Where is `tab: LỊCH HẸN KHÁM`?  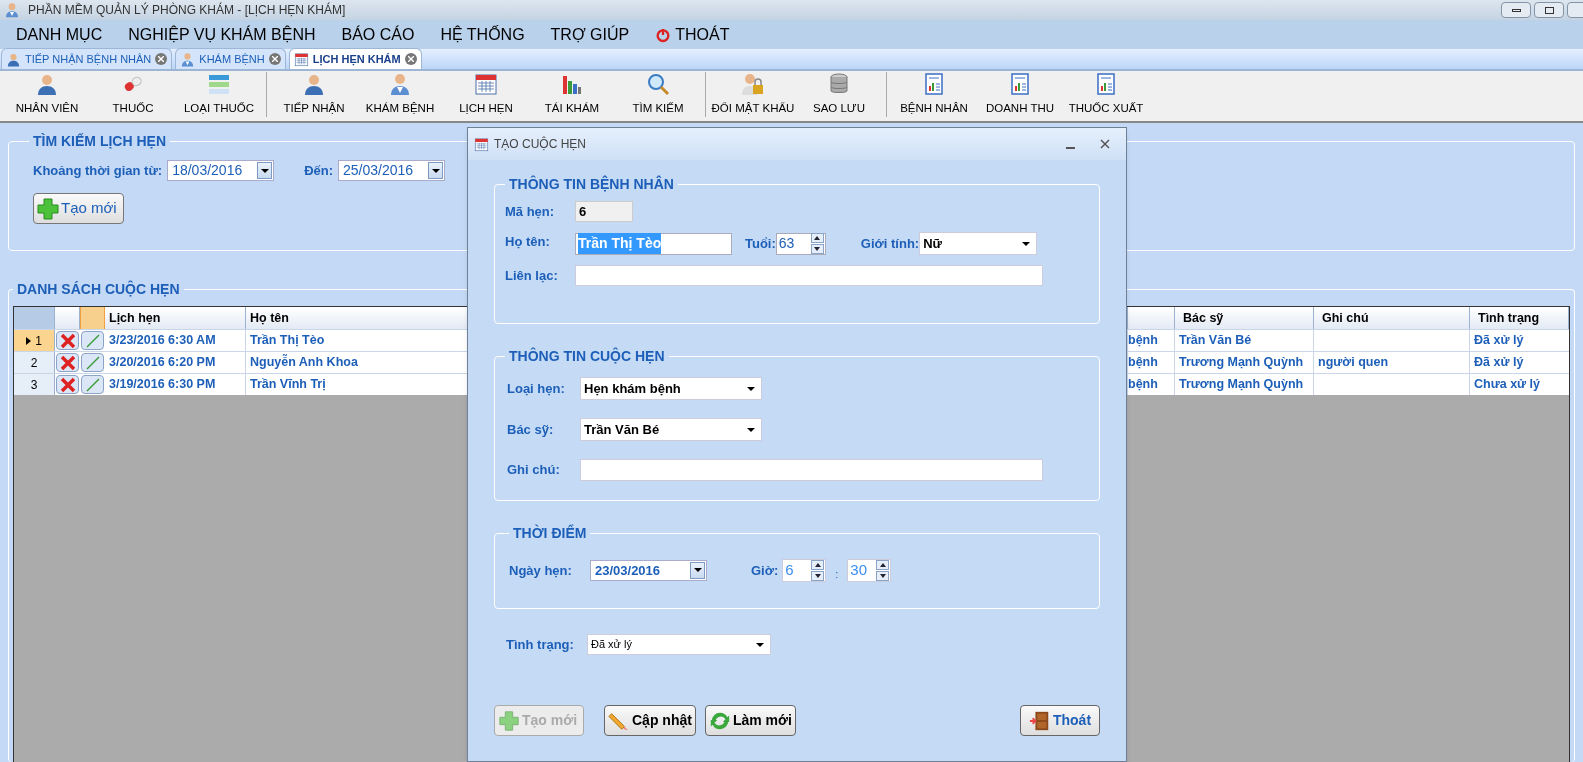
tab: LỊCH HẸN KHÁM is located at coordinates (355, 58).